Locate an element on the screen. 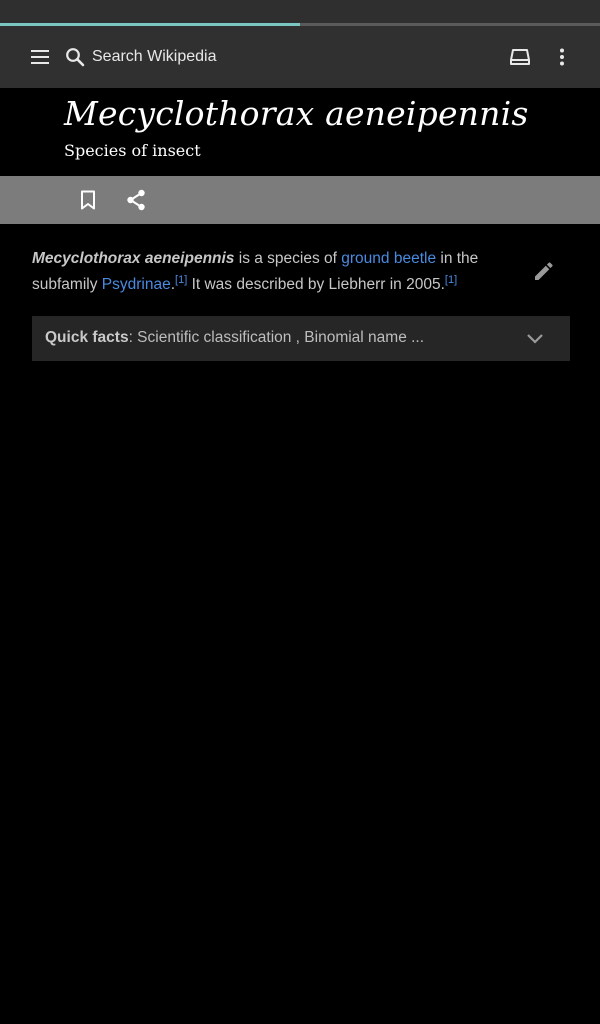 The height and width of the screenshot is (1024, 600). search-icon is located at coordinates (75, 57).